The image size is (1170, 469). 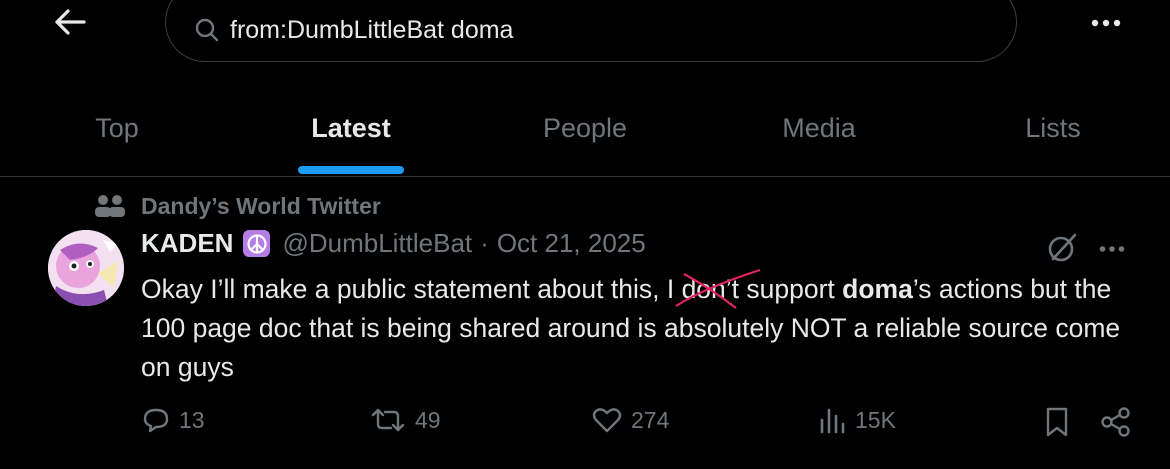 What do you see at coordinates (351, 170) in the screenshot?
I see `active-tab-indicator` at bounding box center [351, 170].